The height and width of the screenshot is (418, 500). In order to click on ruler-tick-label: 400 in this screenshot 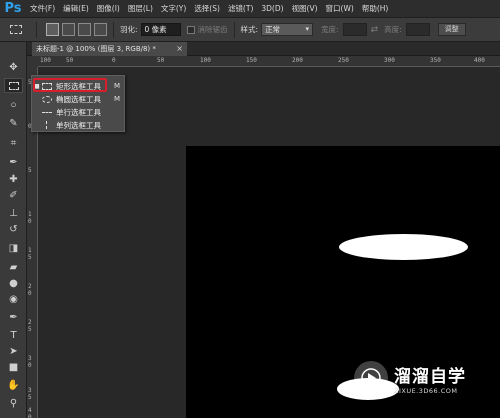, I will do `click(479, 60)`.